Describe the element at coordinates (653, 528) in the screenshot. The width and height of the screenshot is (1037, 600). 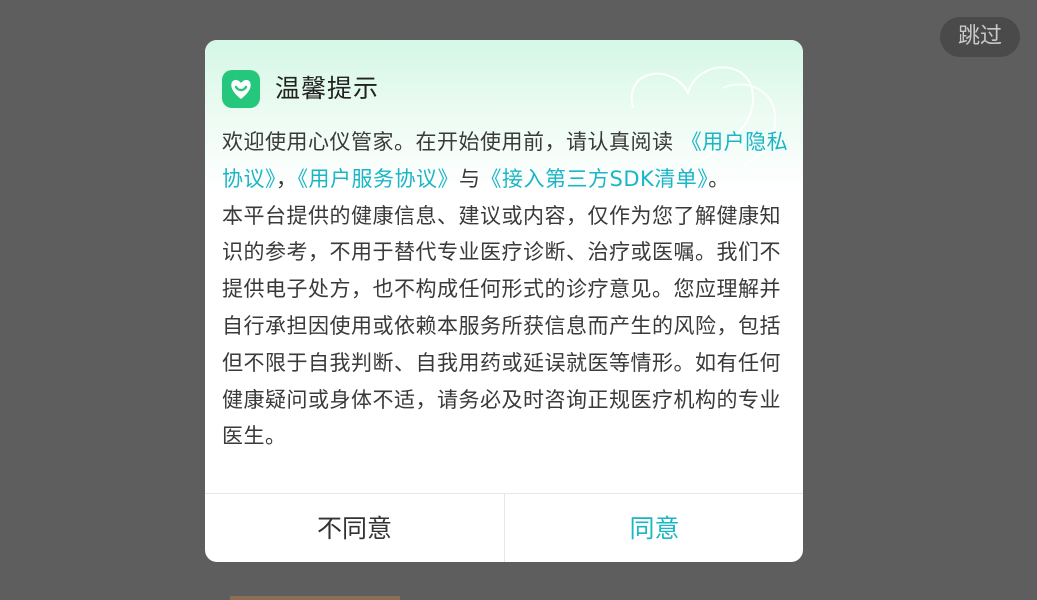
I see `agree-button: 同意` at that location.